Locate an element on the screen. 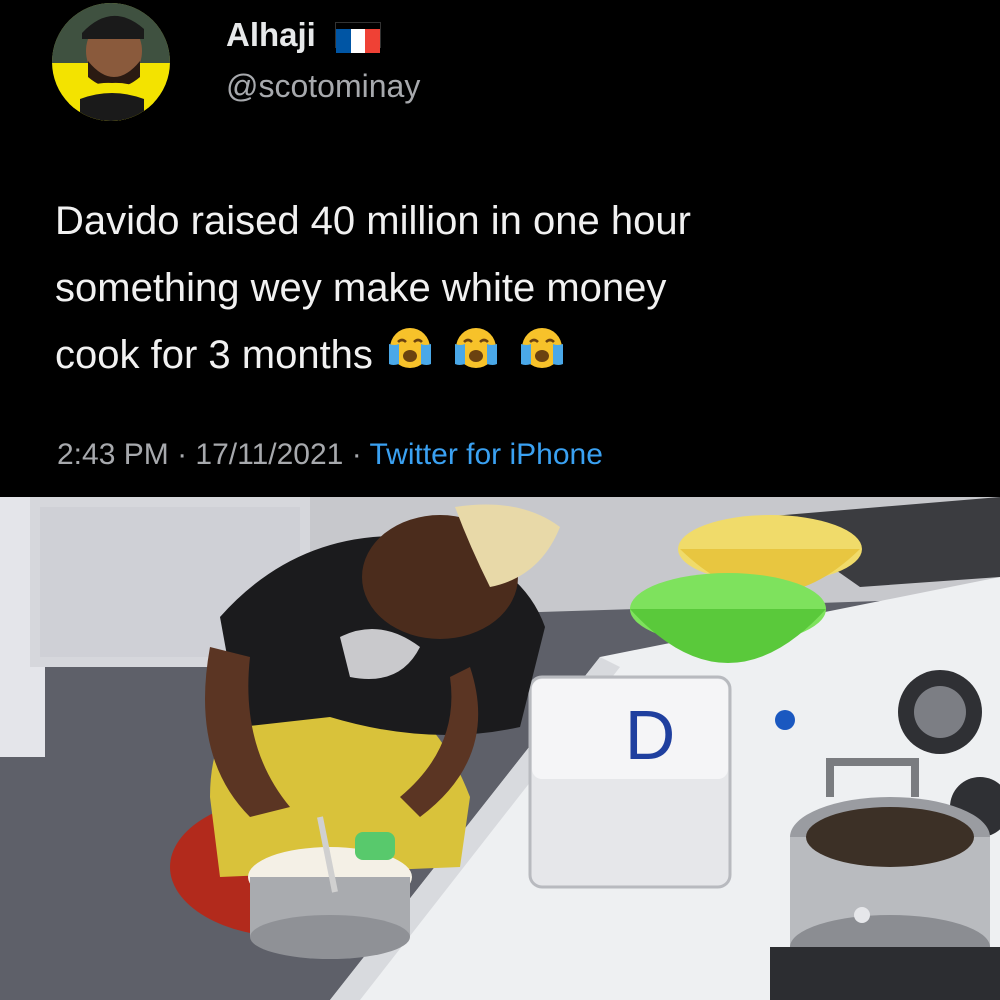 This screenshot has height=1000, width=1000. tweet-date: 17/11/2021 is located at coordinates (269, 454).